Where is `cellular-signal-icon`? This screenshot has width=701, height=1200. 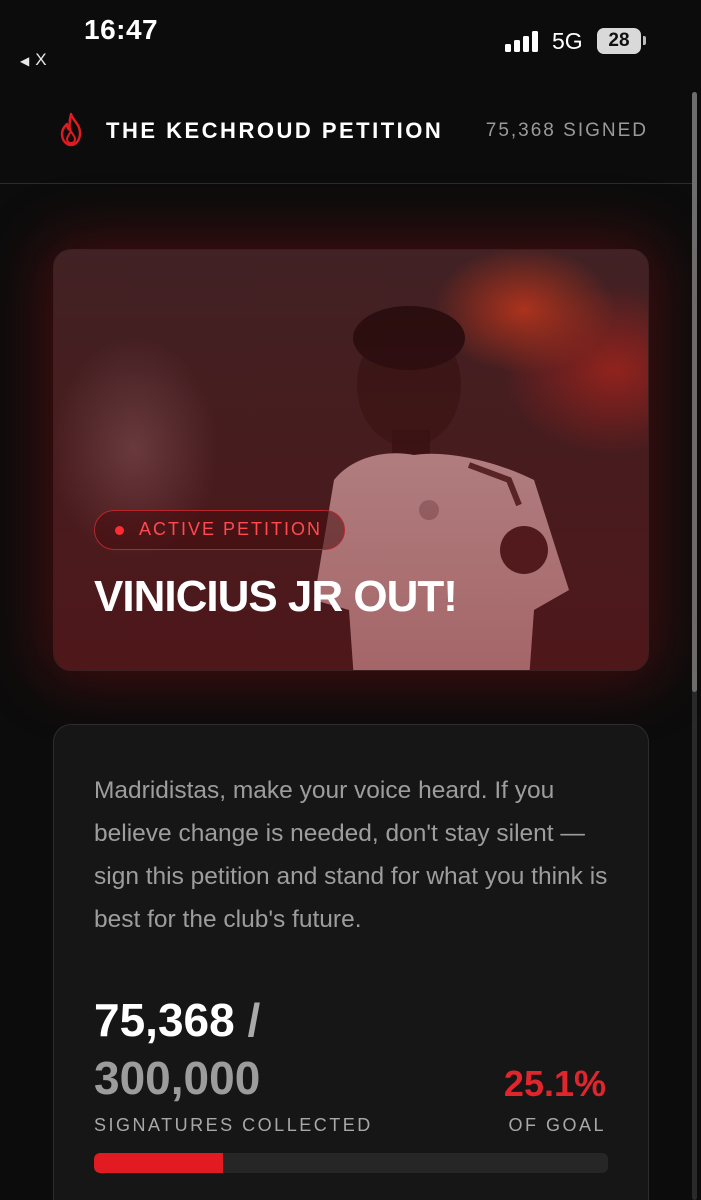 cellular-signal-icon is located at coordinates (524, 41).